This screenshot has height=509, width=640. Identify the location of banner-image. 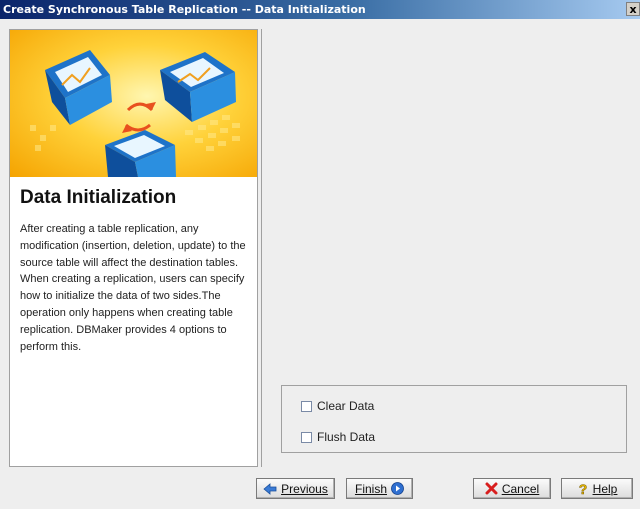
(133, 103).